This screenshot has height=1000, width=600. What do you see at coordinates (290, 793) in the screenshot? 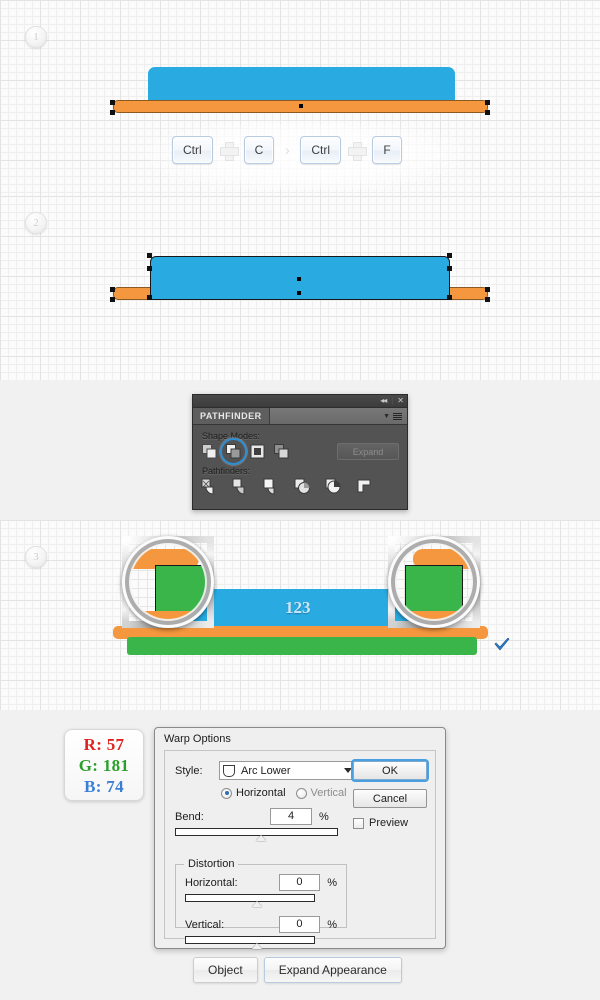
I see `orientation-radio-group: Horizontal Vertical` at bounding box center [290, 793].